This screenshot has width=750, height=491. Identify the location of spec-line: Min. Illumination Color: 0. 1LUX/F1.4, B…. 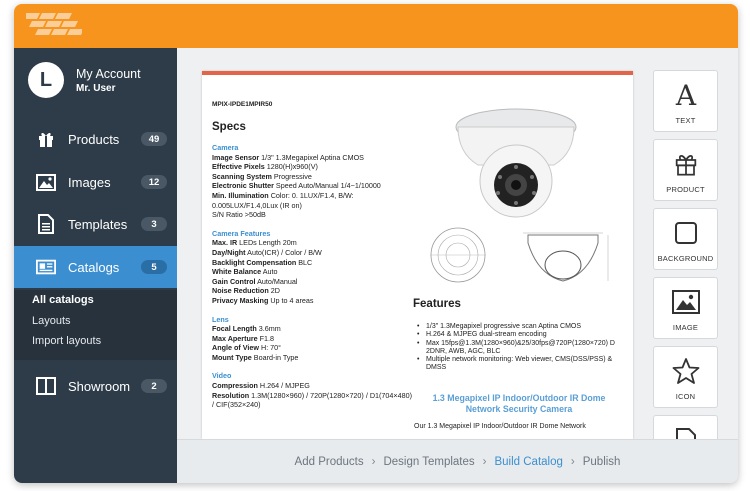
(283, 200).